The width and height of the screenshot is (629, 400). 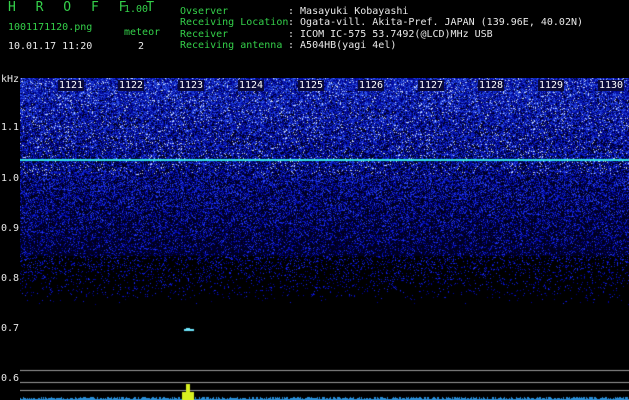 I want to click on x-tick-label: 1130, so click(x=611, y=85).